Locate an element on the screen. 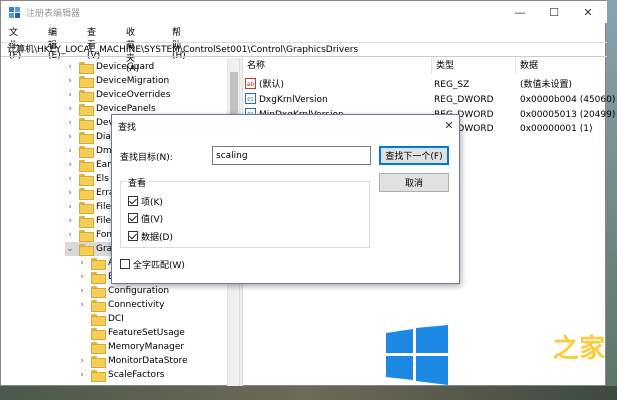 The height and width of the screenshot is (400, 617). maximize-button: ☐ is located at coordinates (554, 12).